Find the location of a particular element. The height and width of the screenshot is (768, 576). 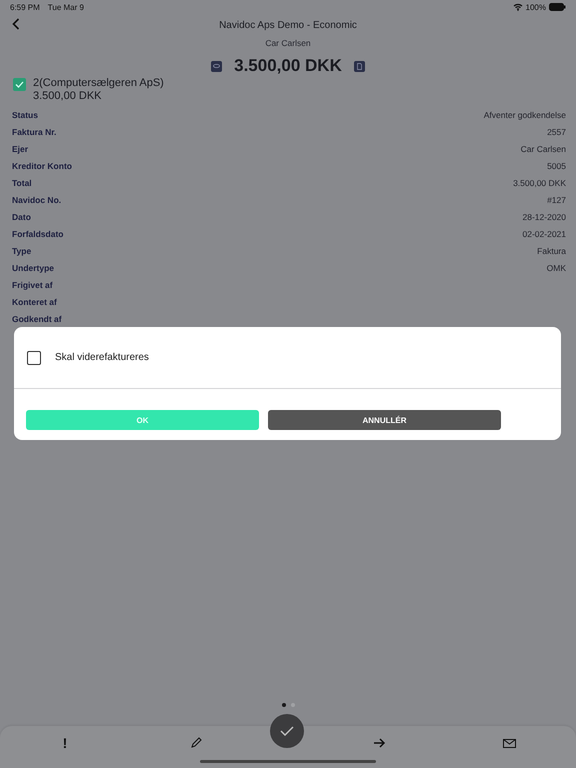

battery-icon is located at coordinates (557, 7).